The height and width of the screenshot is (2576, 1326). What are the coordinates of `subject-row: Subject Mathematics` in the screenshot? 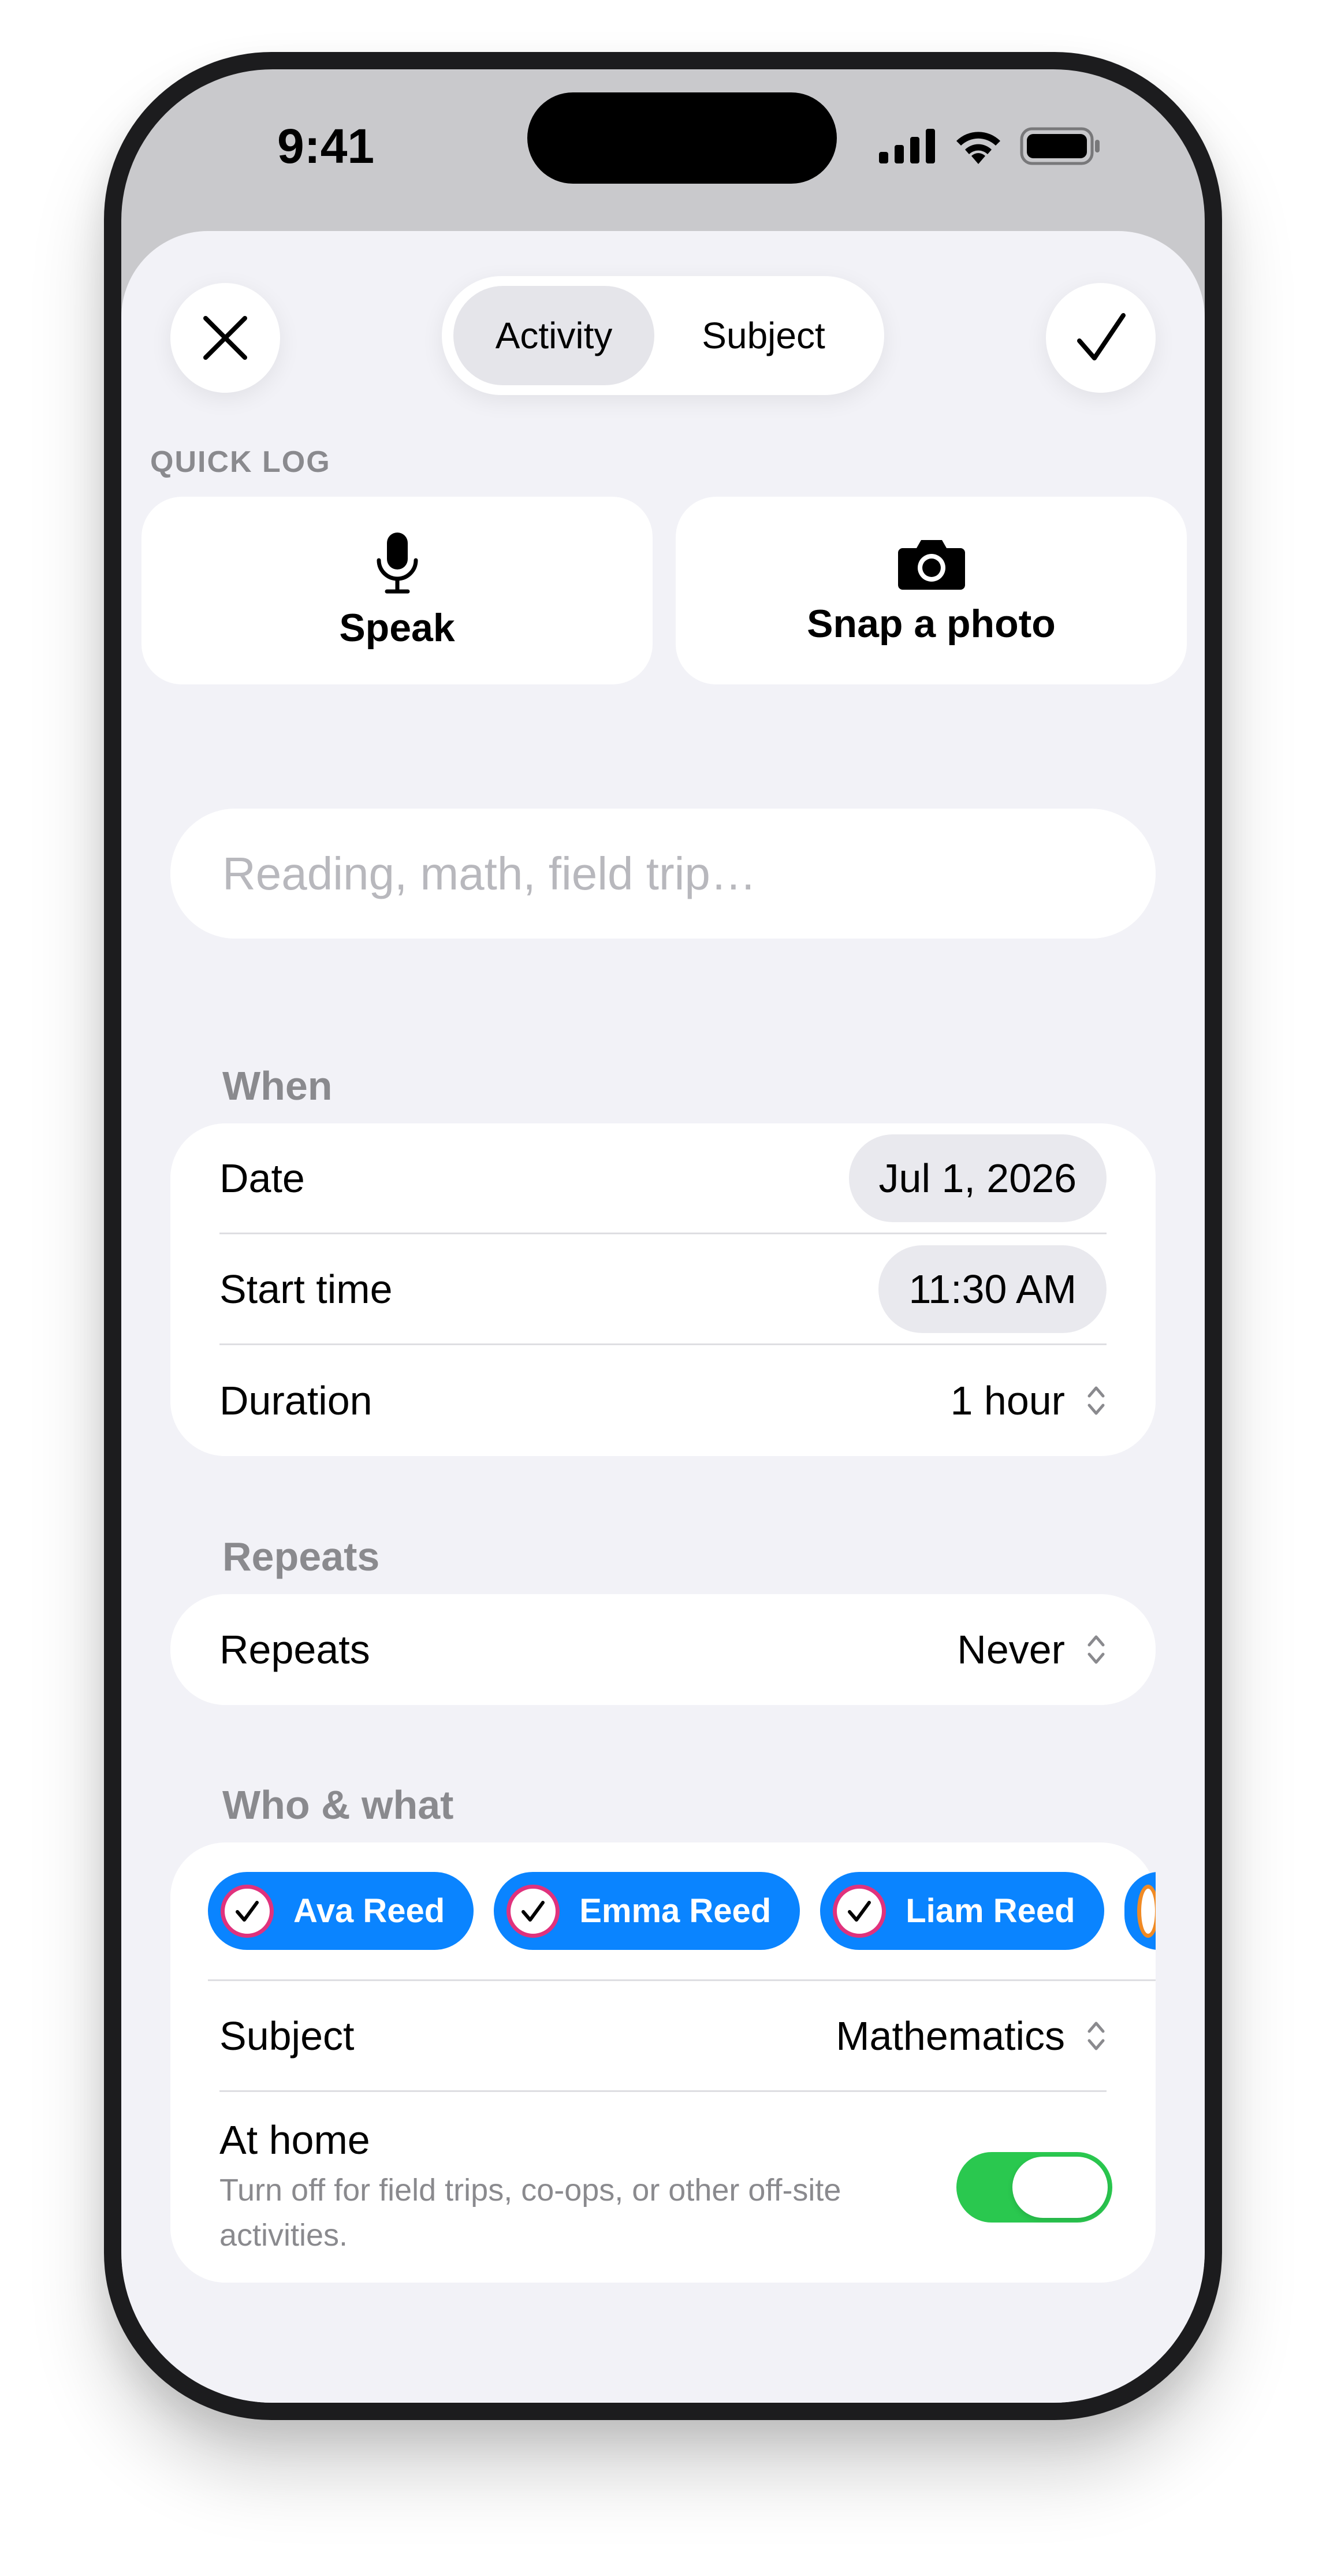 It's located at (663, 2037).